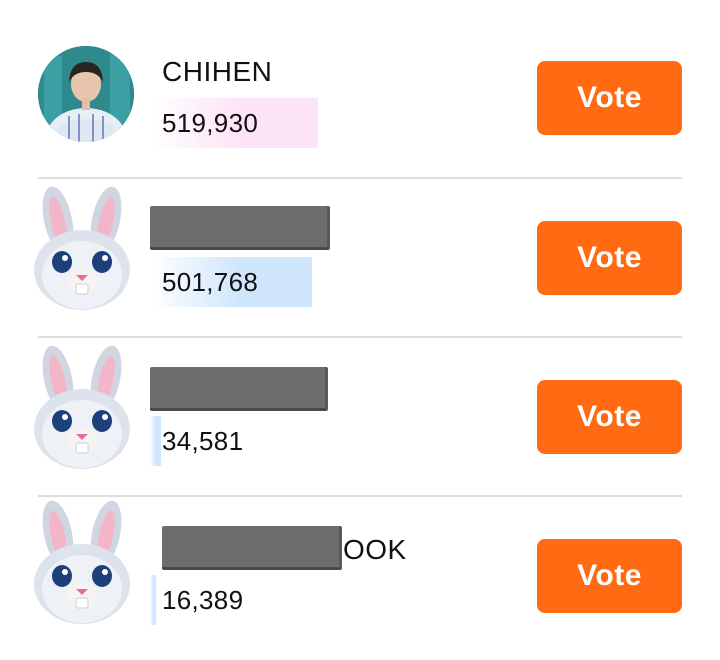 This screenshot has height=660, width=720. Describe the element at coordinates (210, 282) in the screenshot. I see `vote-count: 501,768` at that location.